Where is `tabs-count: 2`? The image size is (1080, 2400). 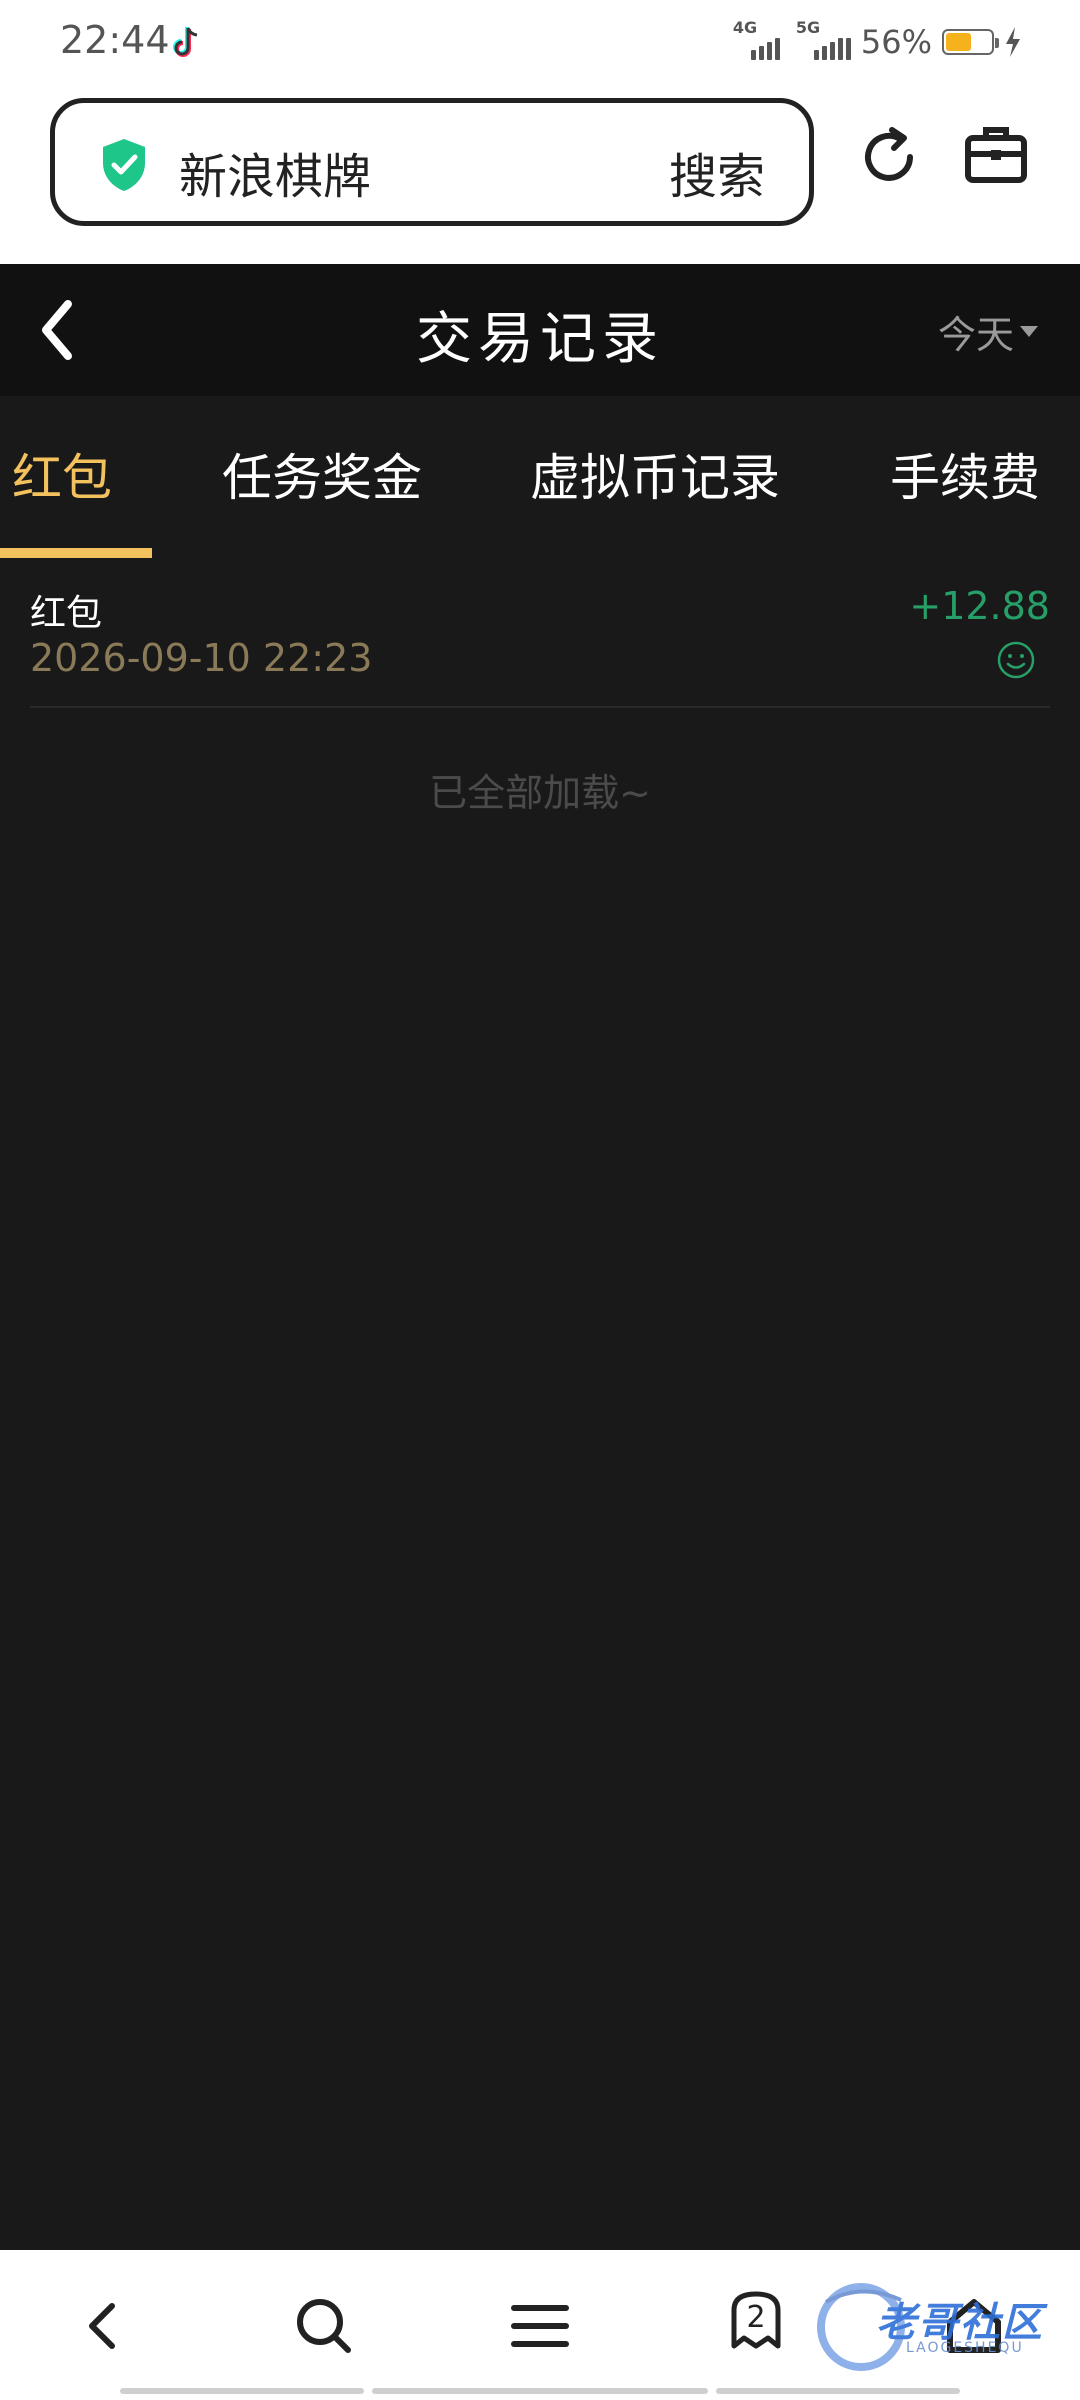
tabs-count: 2 is located at coordinates (756, 2317).